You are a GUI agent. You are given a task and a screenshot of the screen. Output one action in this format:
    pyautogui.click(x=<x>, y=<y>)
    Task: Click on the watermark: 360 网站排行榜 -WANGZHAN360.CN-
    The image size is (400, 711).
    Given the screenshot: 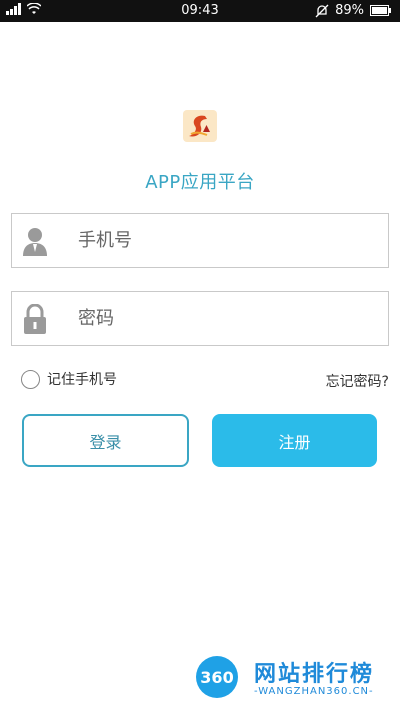 What is the action you would take?
    pyautogui.click(x=293, y=679)
    